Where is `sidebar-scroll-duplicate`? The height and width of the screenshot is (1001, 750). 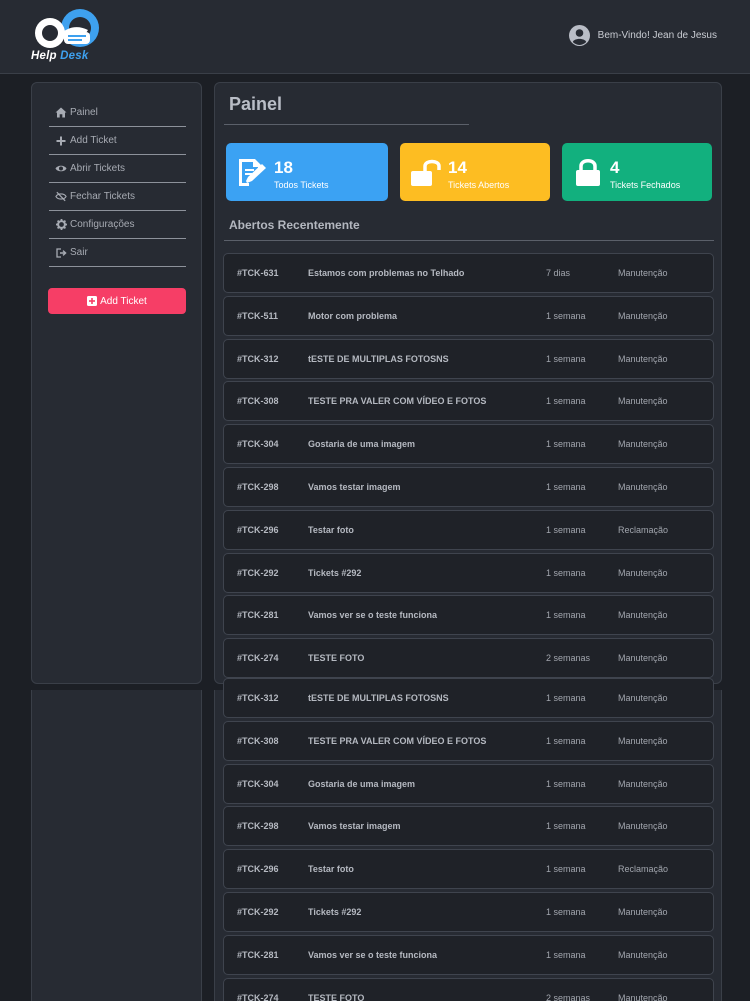
sidebar-scroll-duplicate is located at coordinates (116, 845).